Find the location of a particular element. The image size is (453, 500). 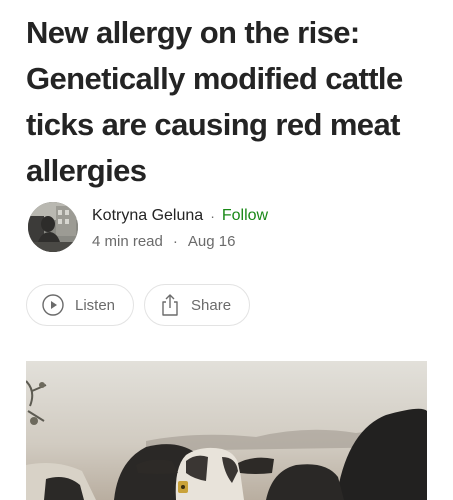

listen-button: Listen is located at coordinates (80, 305).